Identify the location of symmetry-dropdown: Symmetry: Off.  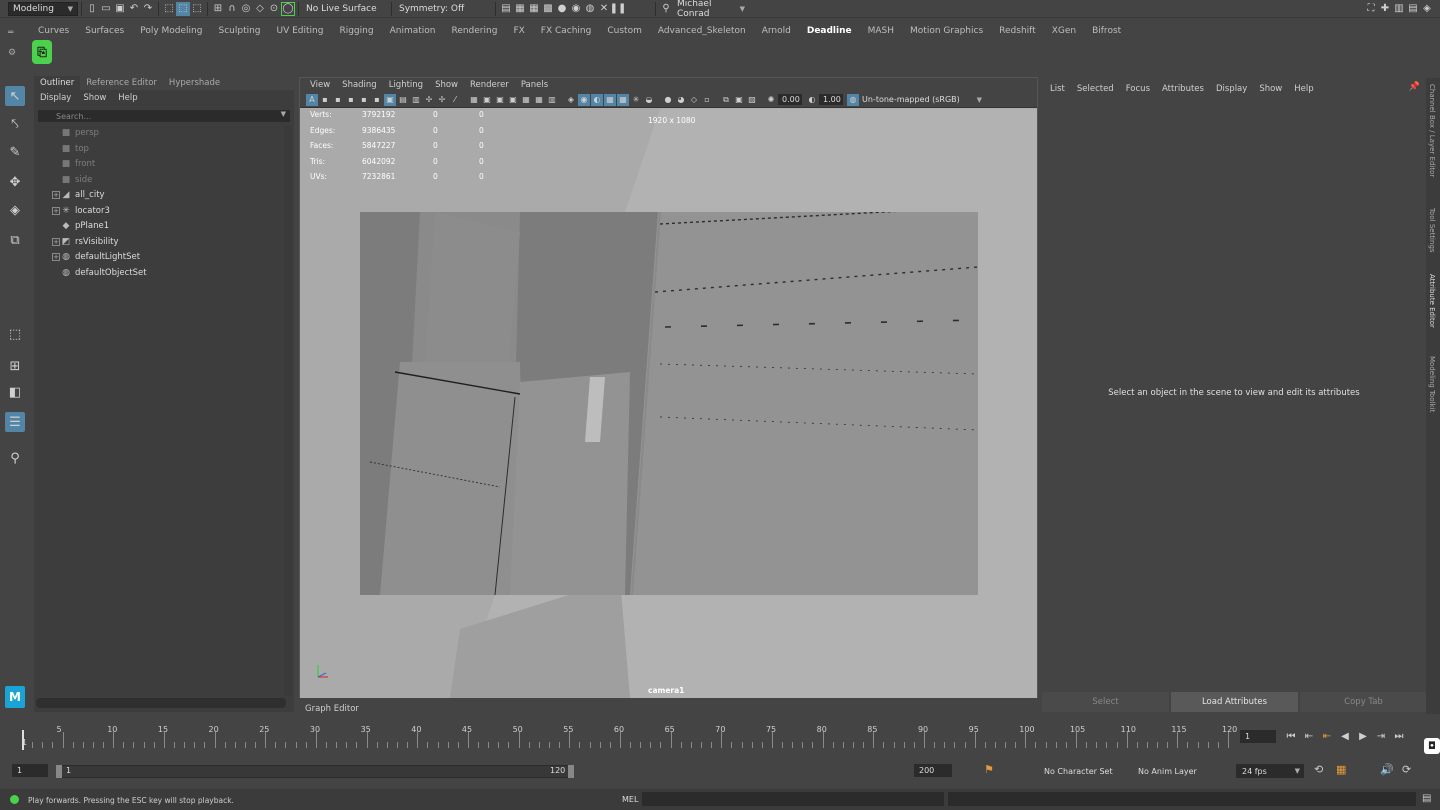
(435, 8).